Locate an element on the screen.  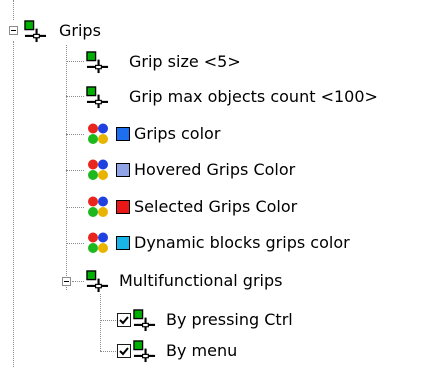
tree-item-label: Selected Grips Color is located at coordinates (216, 206).